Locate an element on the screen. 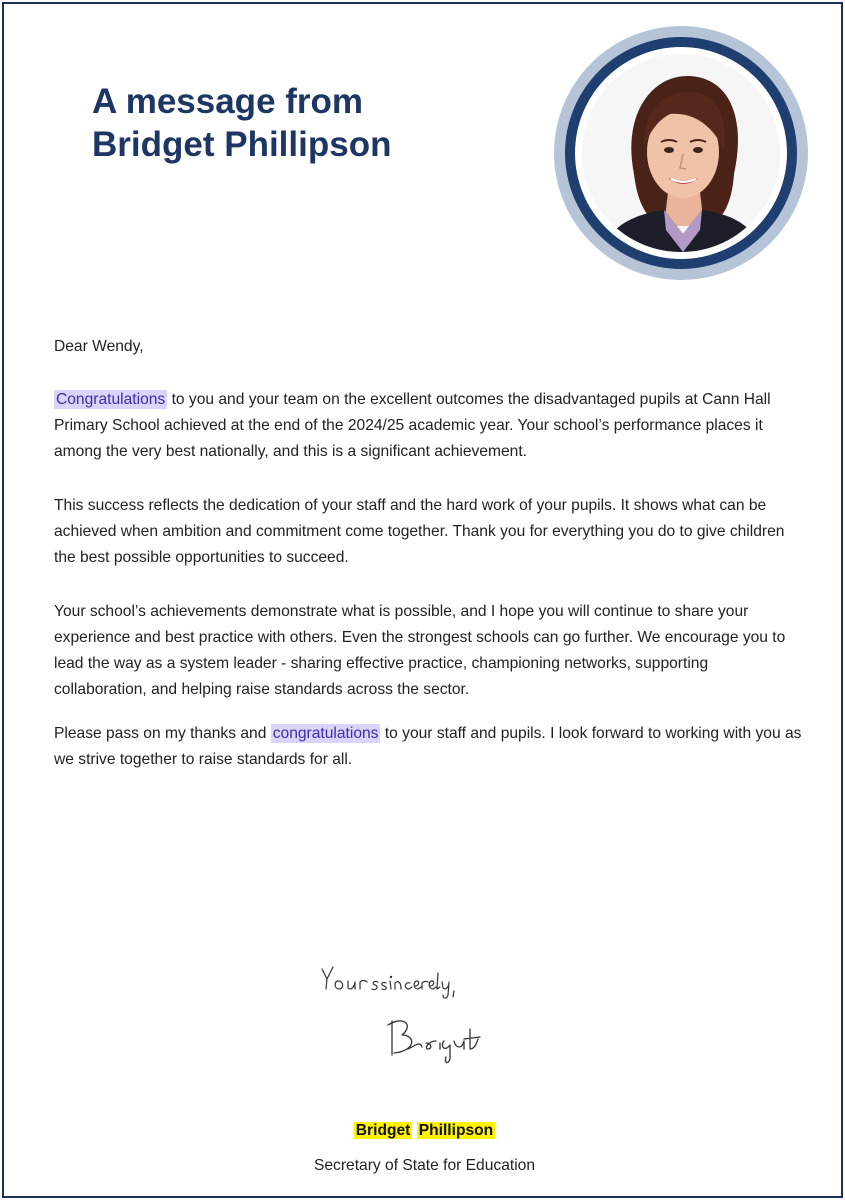 This screenshot has width=845, height=1200. paragraph-4-text-a: Please pass on my thanks and is located at coordinates (162, 733).